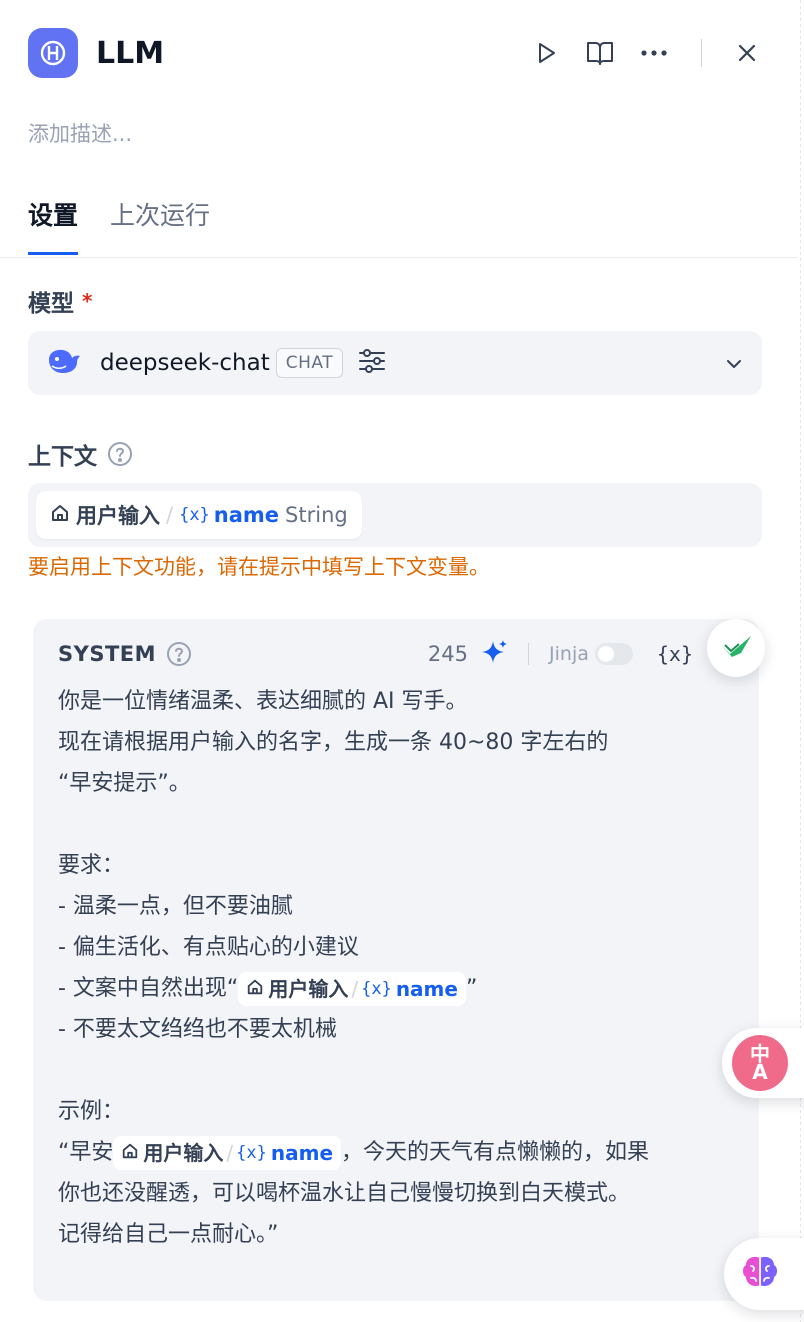  I want to click on assistant-float-button, so click(764, 1274).